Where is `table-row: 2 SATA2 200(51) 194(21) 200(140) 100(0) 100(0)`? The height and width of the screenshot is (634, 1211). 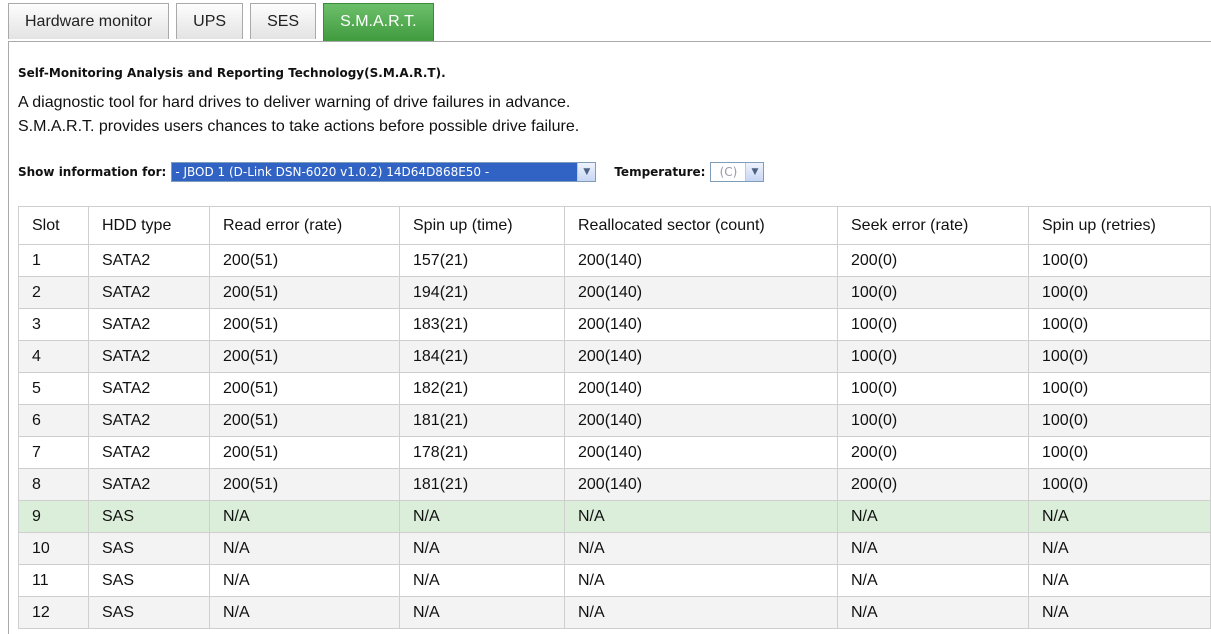 table-row: 2 SATA2 200(51) 194(21) 200(140) 100(0) 100(0) is located at coordinates (614, 292).